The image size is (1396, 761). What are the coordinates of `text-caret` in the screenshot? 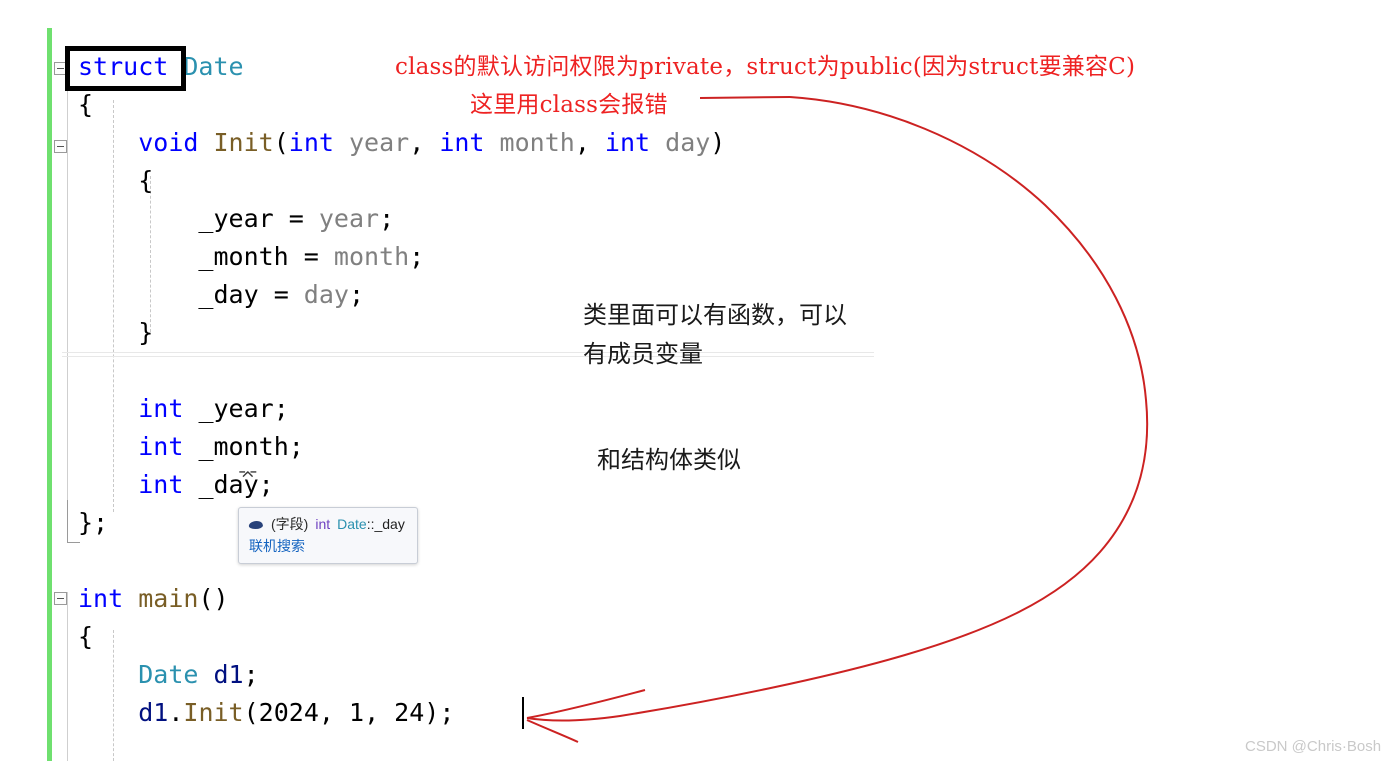 It's located at (523, 713).